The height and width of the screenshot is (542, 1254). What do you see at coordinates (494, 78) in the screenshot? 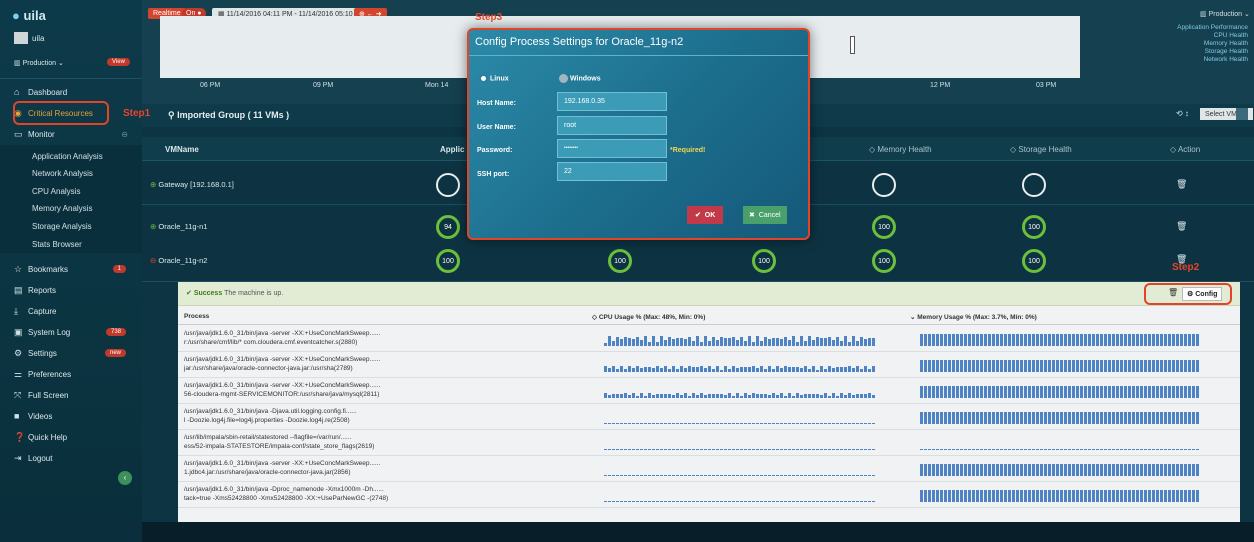
I see `os-radio-linux: Linux` at bounding box center [494, 78].